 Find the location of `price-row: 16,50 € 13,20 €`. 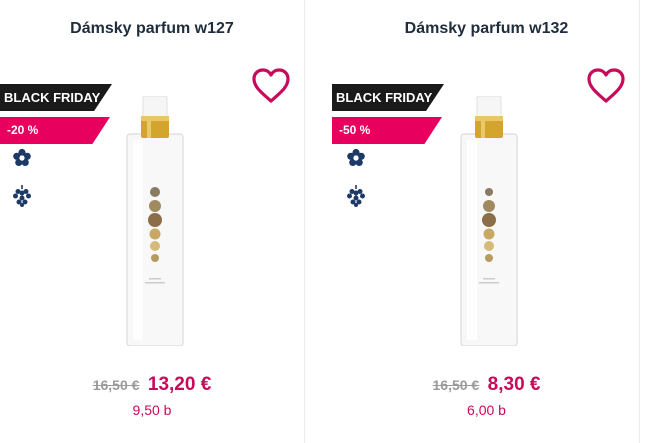

price-row: 16,50 € 13,20 € is located at coordinates (152, 385).